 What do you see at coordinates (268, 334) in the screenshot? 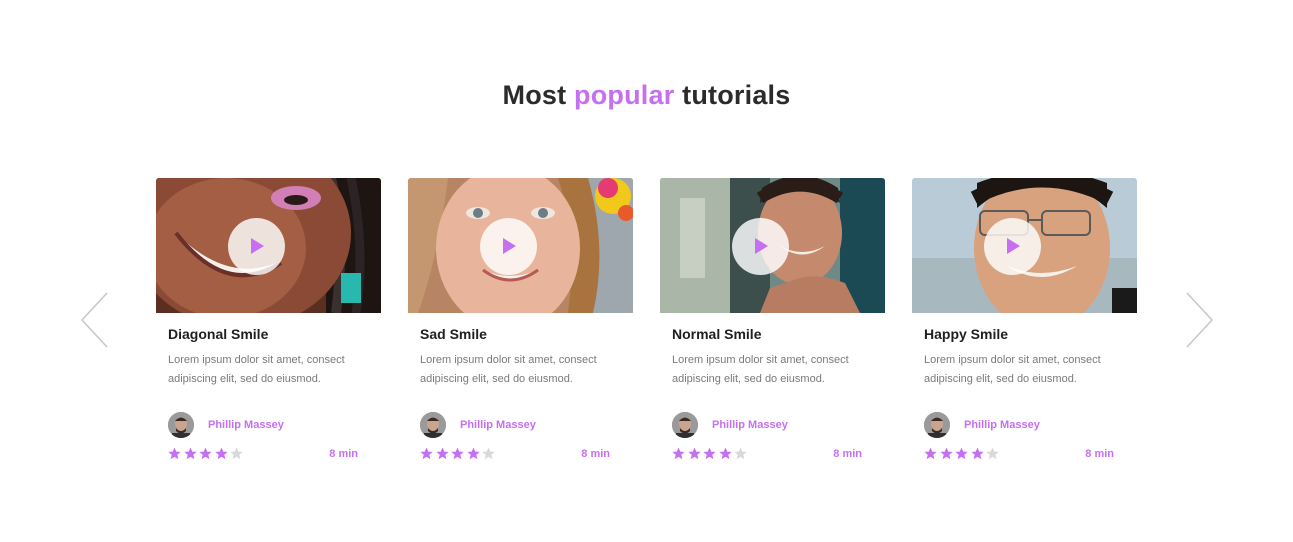
I see `card-title: Diagonal Smile` at bounding box center [268, 334].